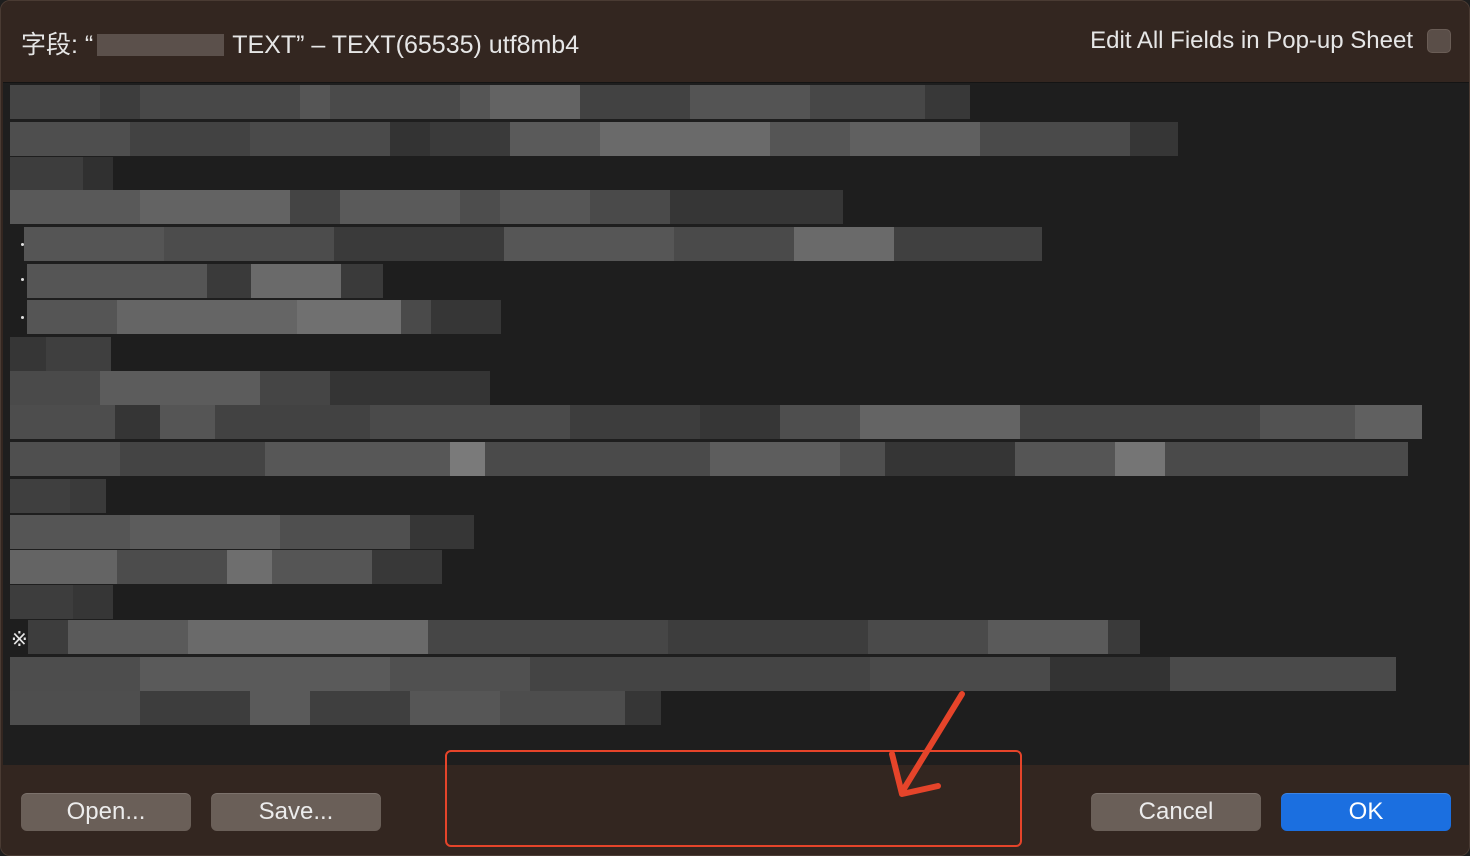 Image resolution: width=1470 pixels, height=856 pixels. I want to click on annotation-arrow-icon, so click(927, 744).